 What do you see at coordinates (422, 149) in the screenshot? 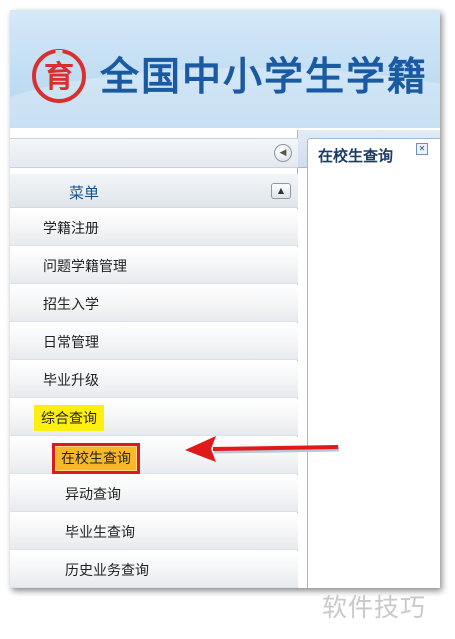
I see `close-icon: ✕` at bounding box center [422, 149].